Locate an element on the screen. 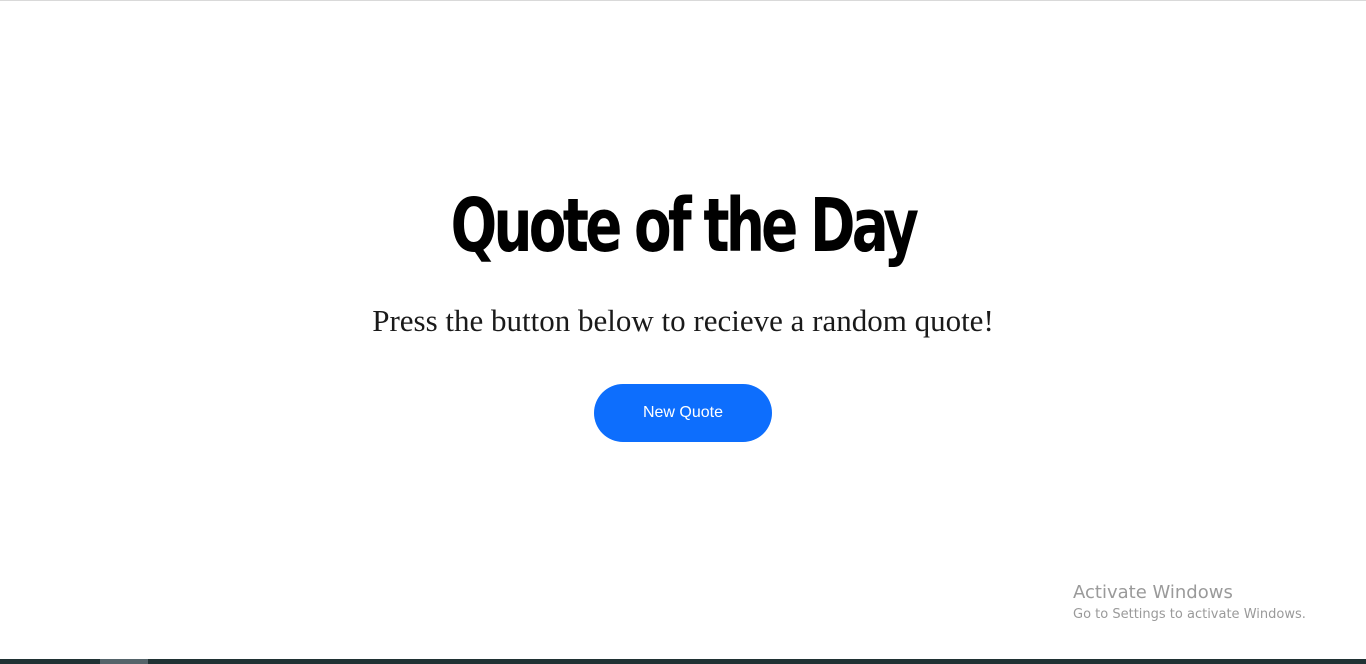 This screenshot has height=664, width=1366. new-quote-button: New Quote is located at coordinates (683, 413).